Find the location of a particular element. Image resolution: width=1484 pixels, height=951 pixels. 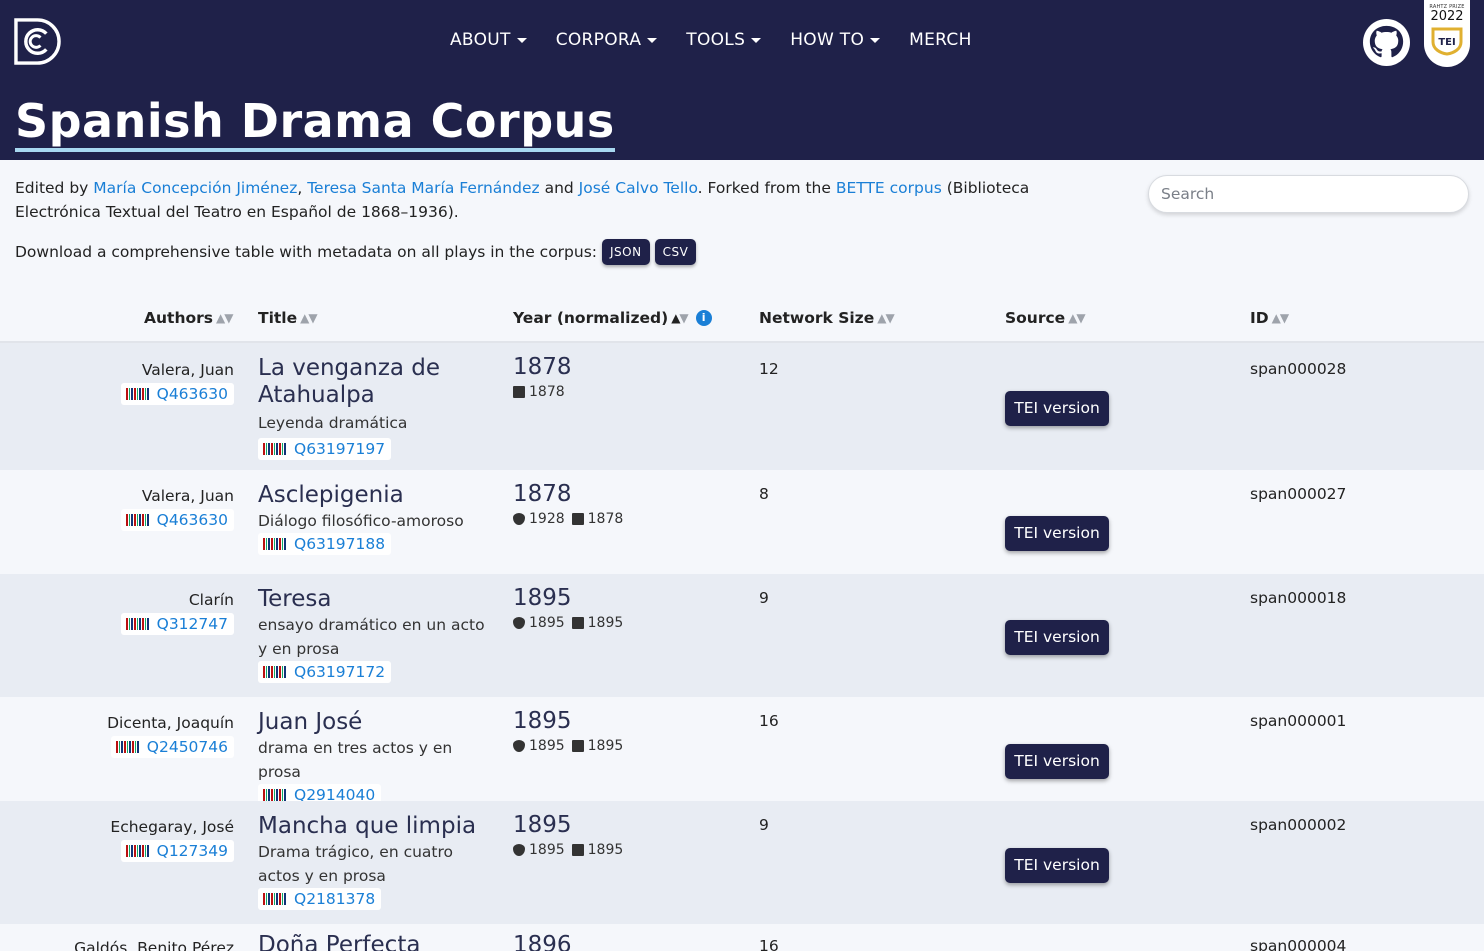

info-icon: i is located at coordinates (703, 318).